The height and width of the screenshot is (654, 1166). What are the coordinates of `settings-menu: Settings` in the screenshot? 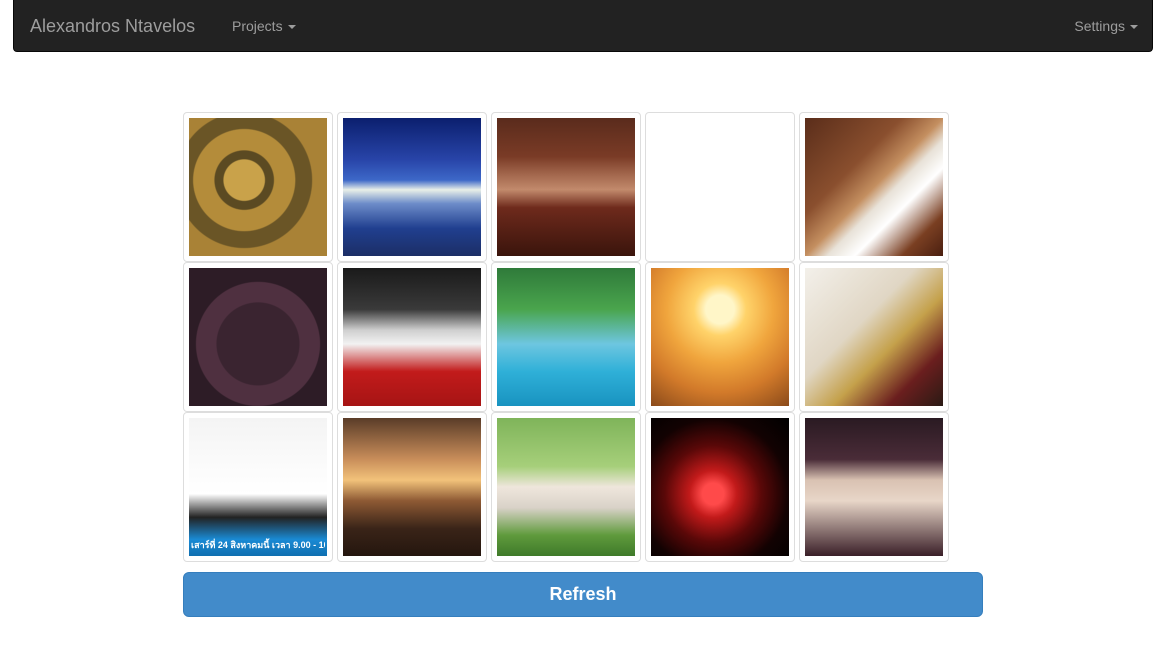 It's located at (1106, 26).